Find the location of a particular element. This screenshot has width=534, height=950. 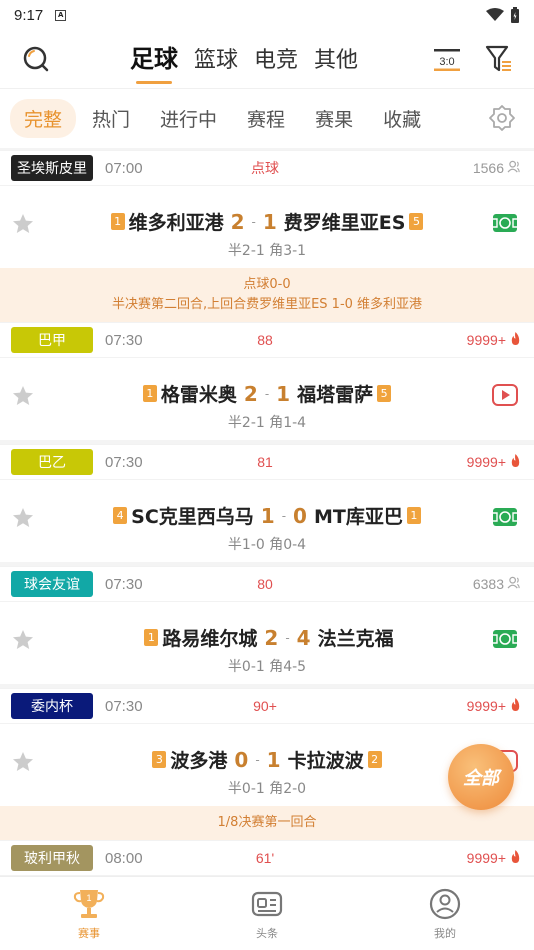

match-row: 1 维多利亚港 2-1 费罗维里亚ES 5 半2-1 角3-1 is located at coordinates (267, 227).